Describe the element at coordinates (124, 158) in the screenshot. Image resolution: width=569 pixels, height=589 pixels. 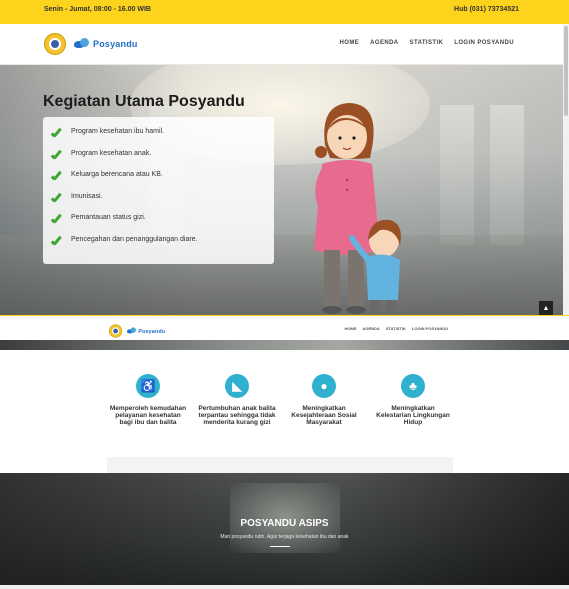
I see `list-item: Program kesehatan anak.` at that location.